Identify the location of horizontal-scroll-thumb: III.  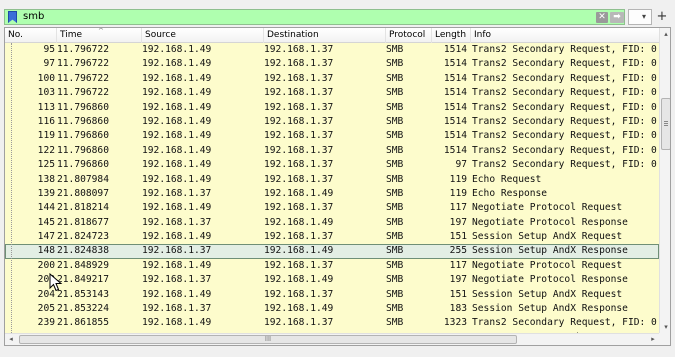
(268, 339).